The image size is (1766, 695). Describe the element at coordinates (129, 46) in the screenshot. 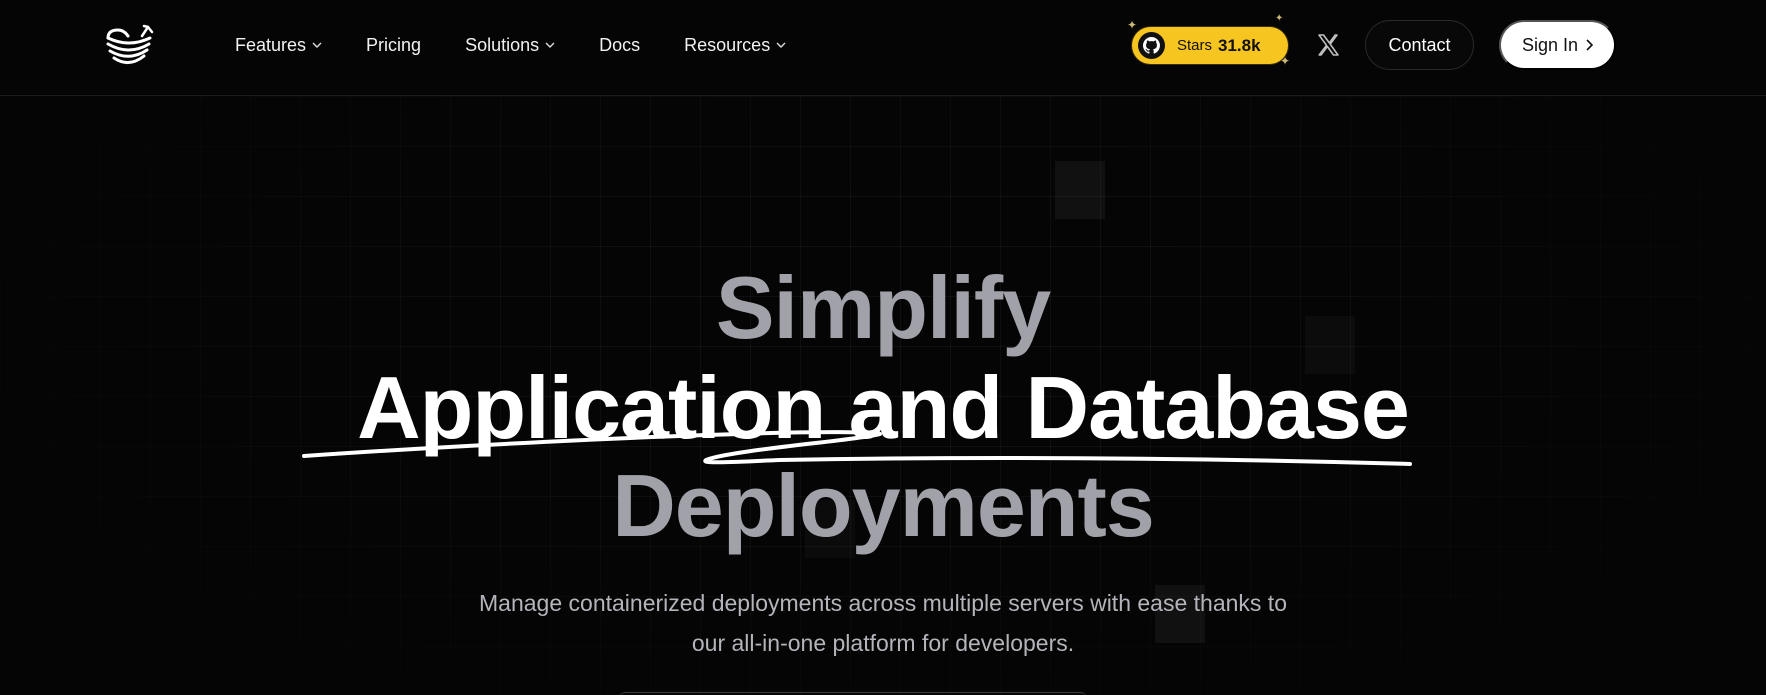

I see `whale-logo-icon` at that location.